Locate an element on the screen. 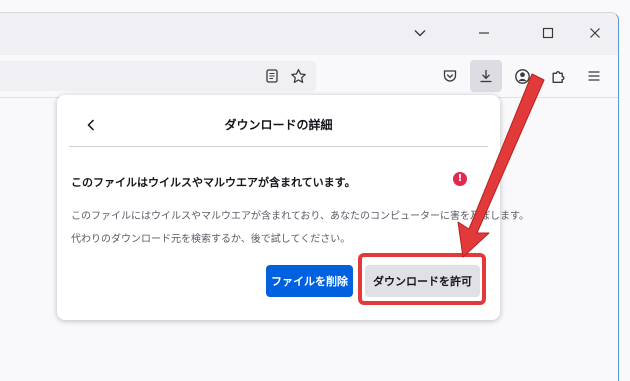 This screenshot has height=381, width=630. reader-view-icon is located at coordinates (272, 76).